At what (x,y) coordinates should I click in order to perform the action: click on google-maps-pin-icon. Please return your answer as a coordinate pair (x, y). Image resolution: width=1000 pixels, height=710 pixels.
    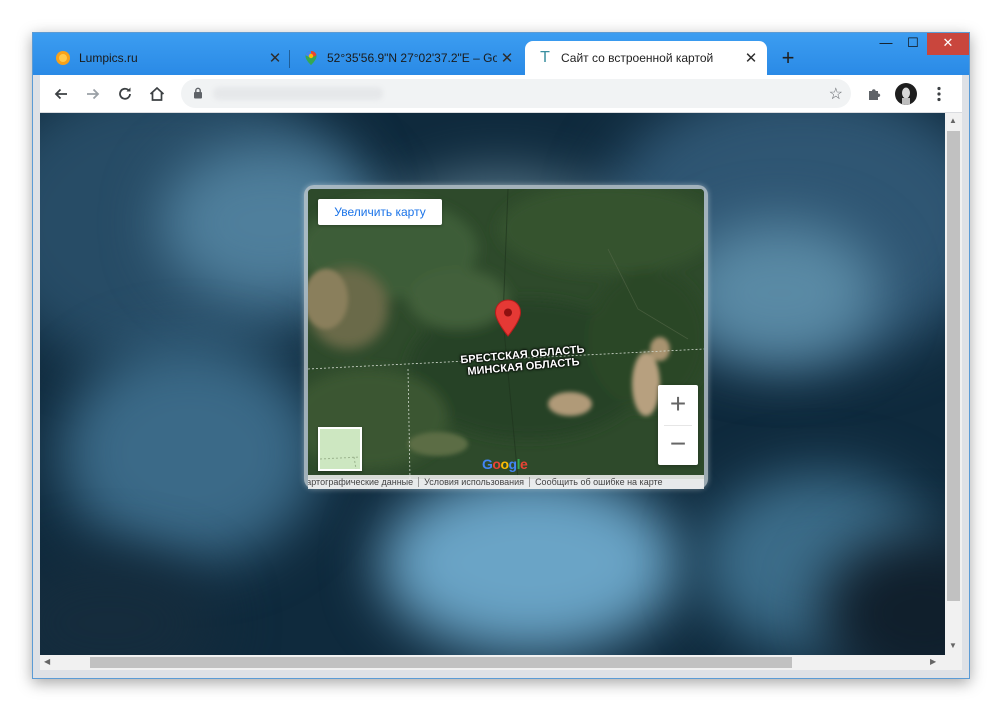
    Looking at the image, I should click on (311, 58).